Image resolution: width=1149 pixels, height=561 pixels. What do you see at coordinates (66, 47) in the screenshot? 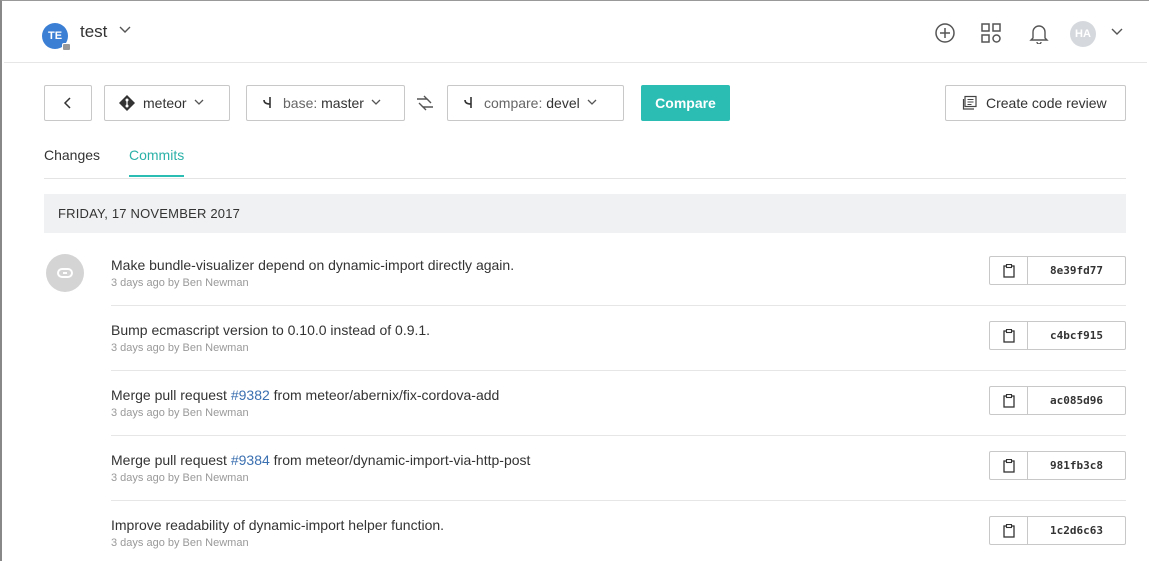
I see `lock-icon` at bounding box center [66, 47].